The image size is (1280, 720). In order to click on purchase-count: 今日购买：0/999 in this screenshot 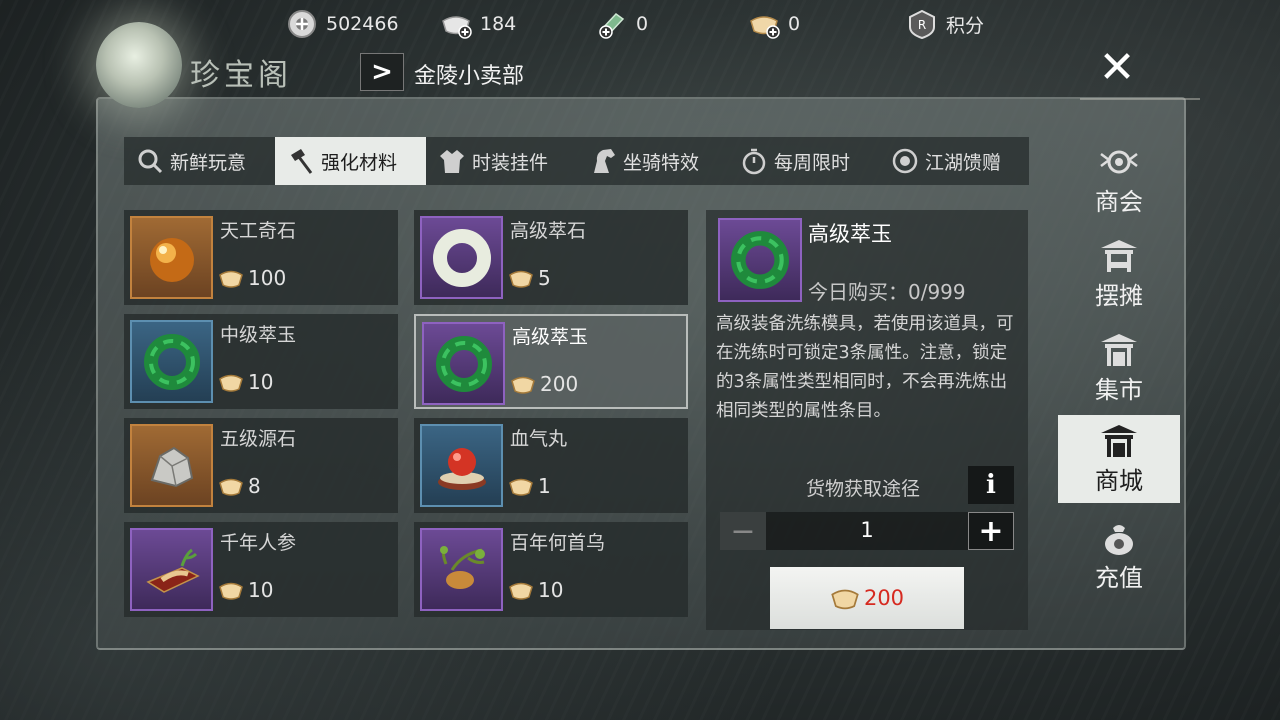, I will do `click(887, 292)`.